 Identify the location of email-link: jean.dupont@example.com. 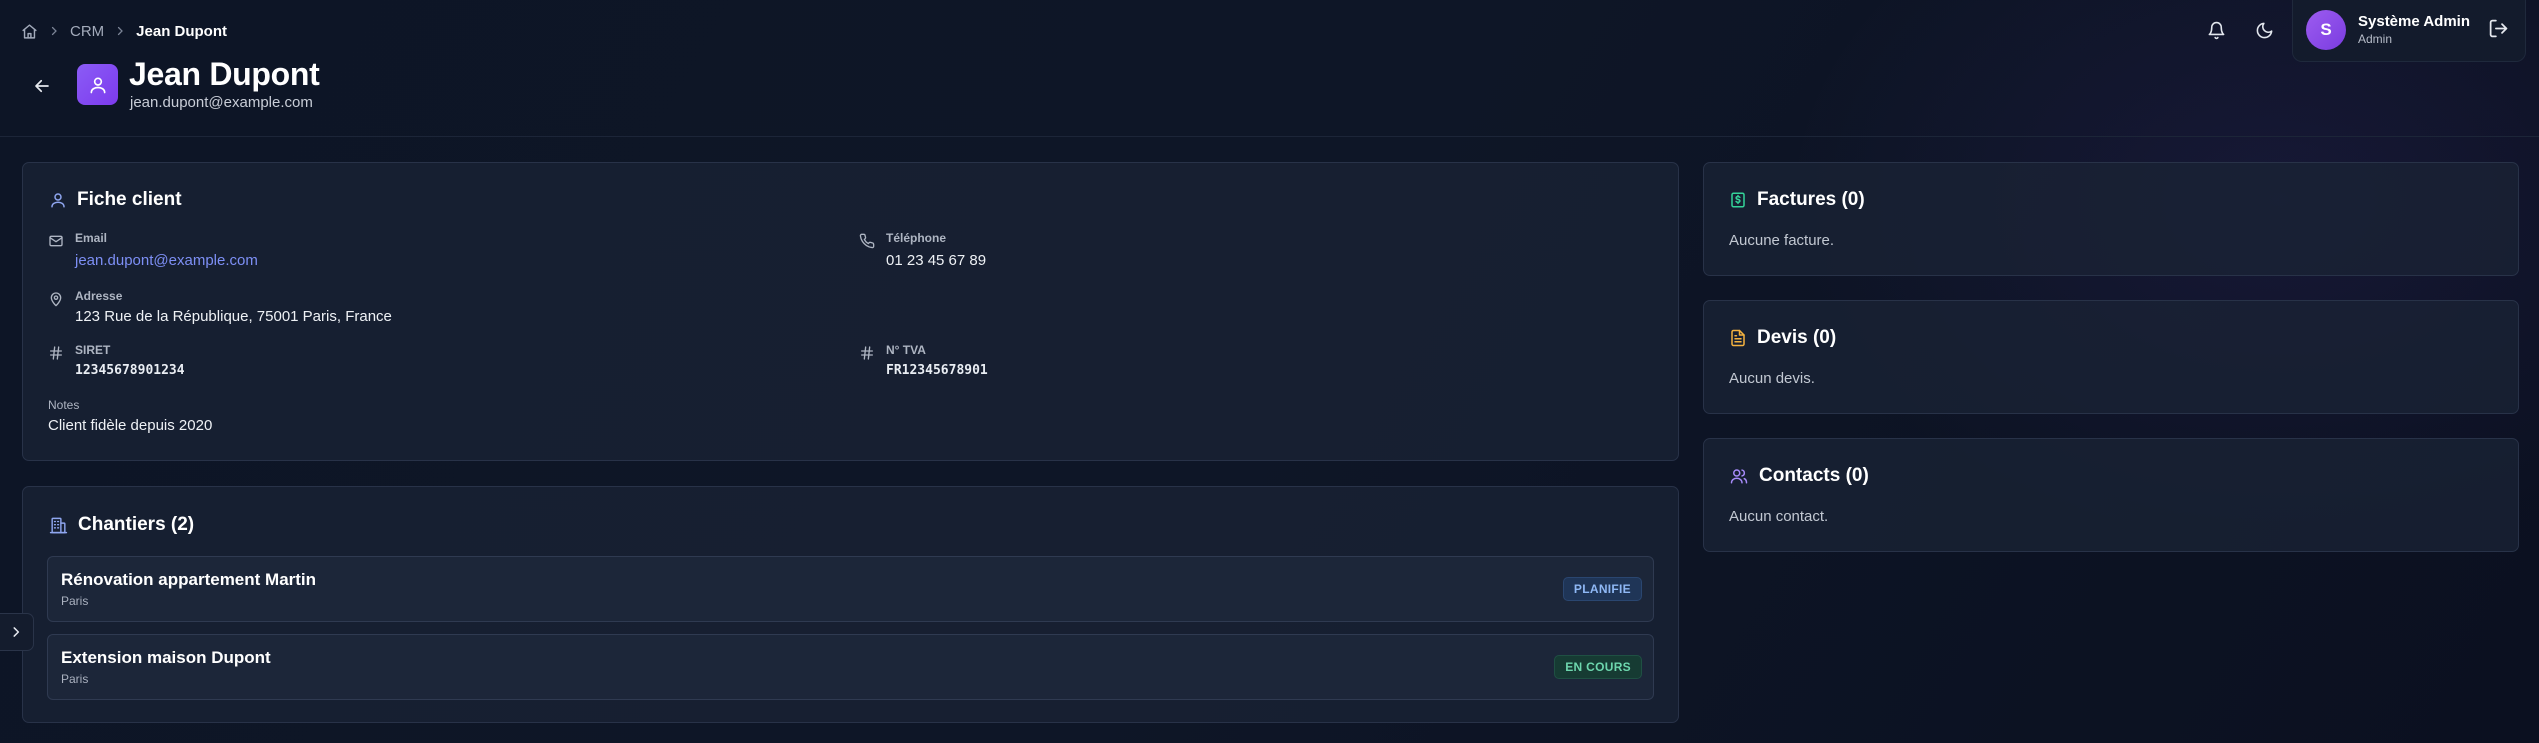
(166, 260).